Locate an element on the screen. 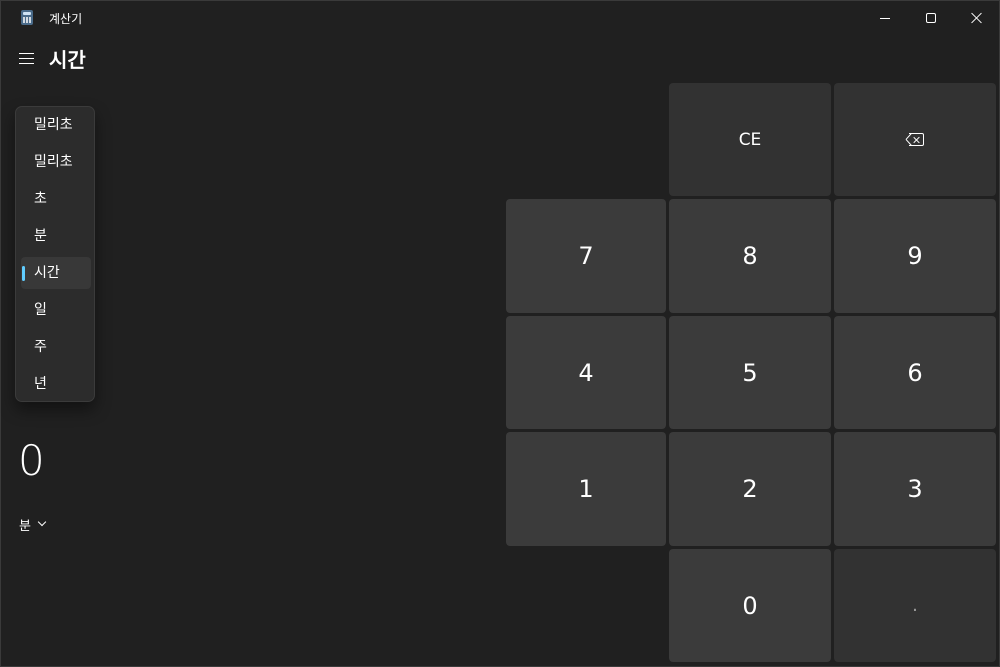 The image size is (1000, 667). clear-entry-button: CE is located at coordinates (750, 139).